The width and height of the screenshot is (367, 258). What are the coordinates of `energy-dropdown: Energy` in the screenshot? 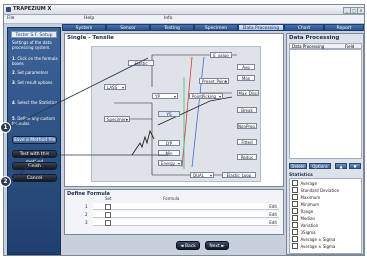 It's located at (170, 163).